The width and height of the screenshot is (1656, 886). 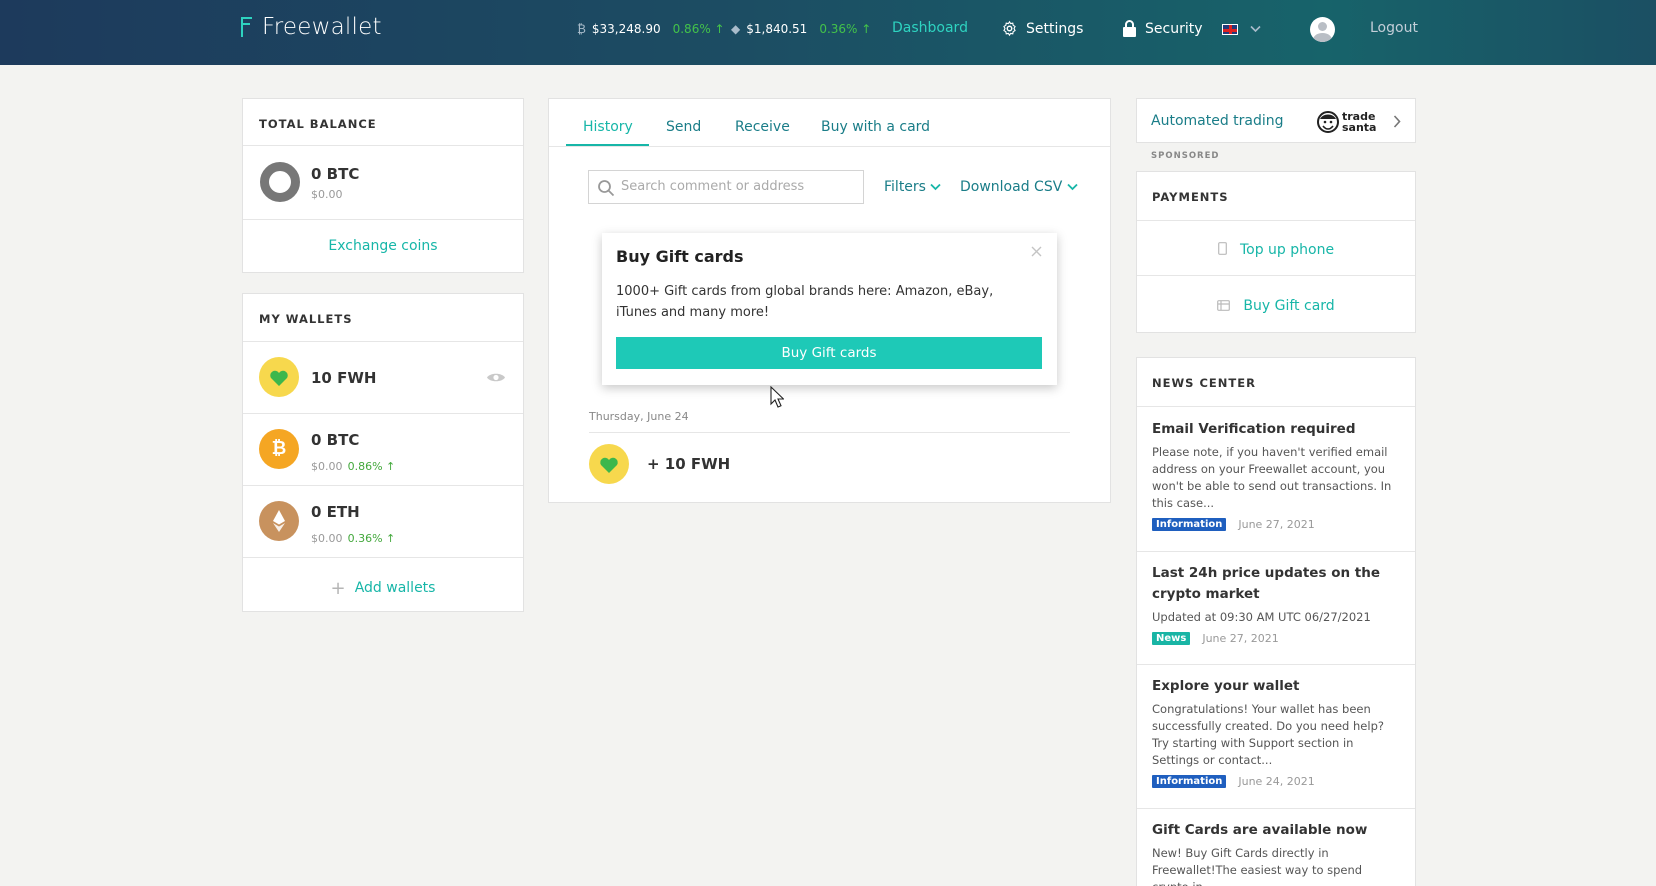 I want to click on promo-label: Automated trading, so click(x=1217, y=121).